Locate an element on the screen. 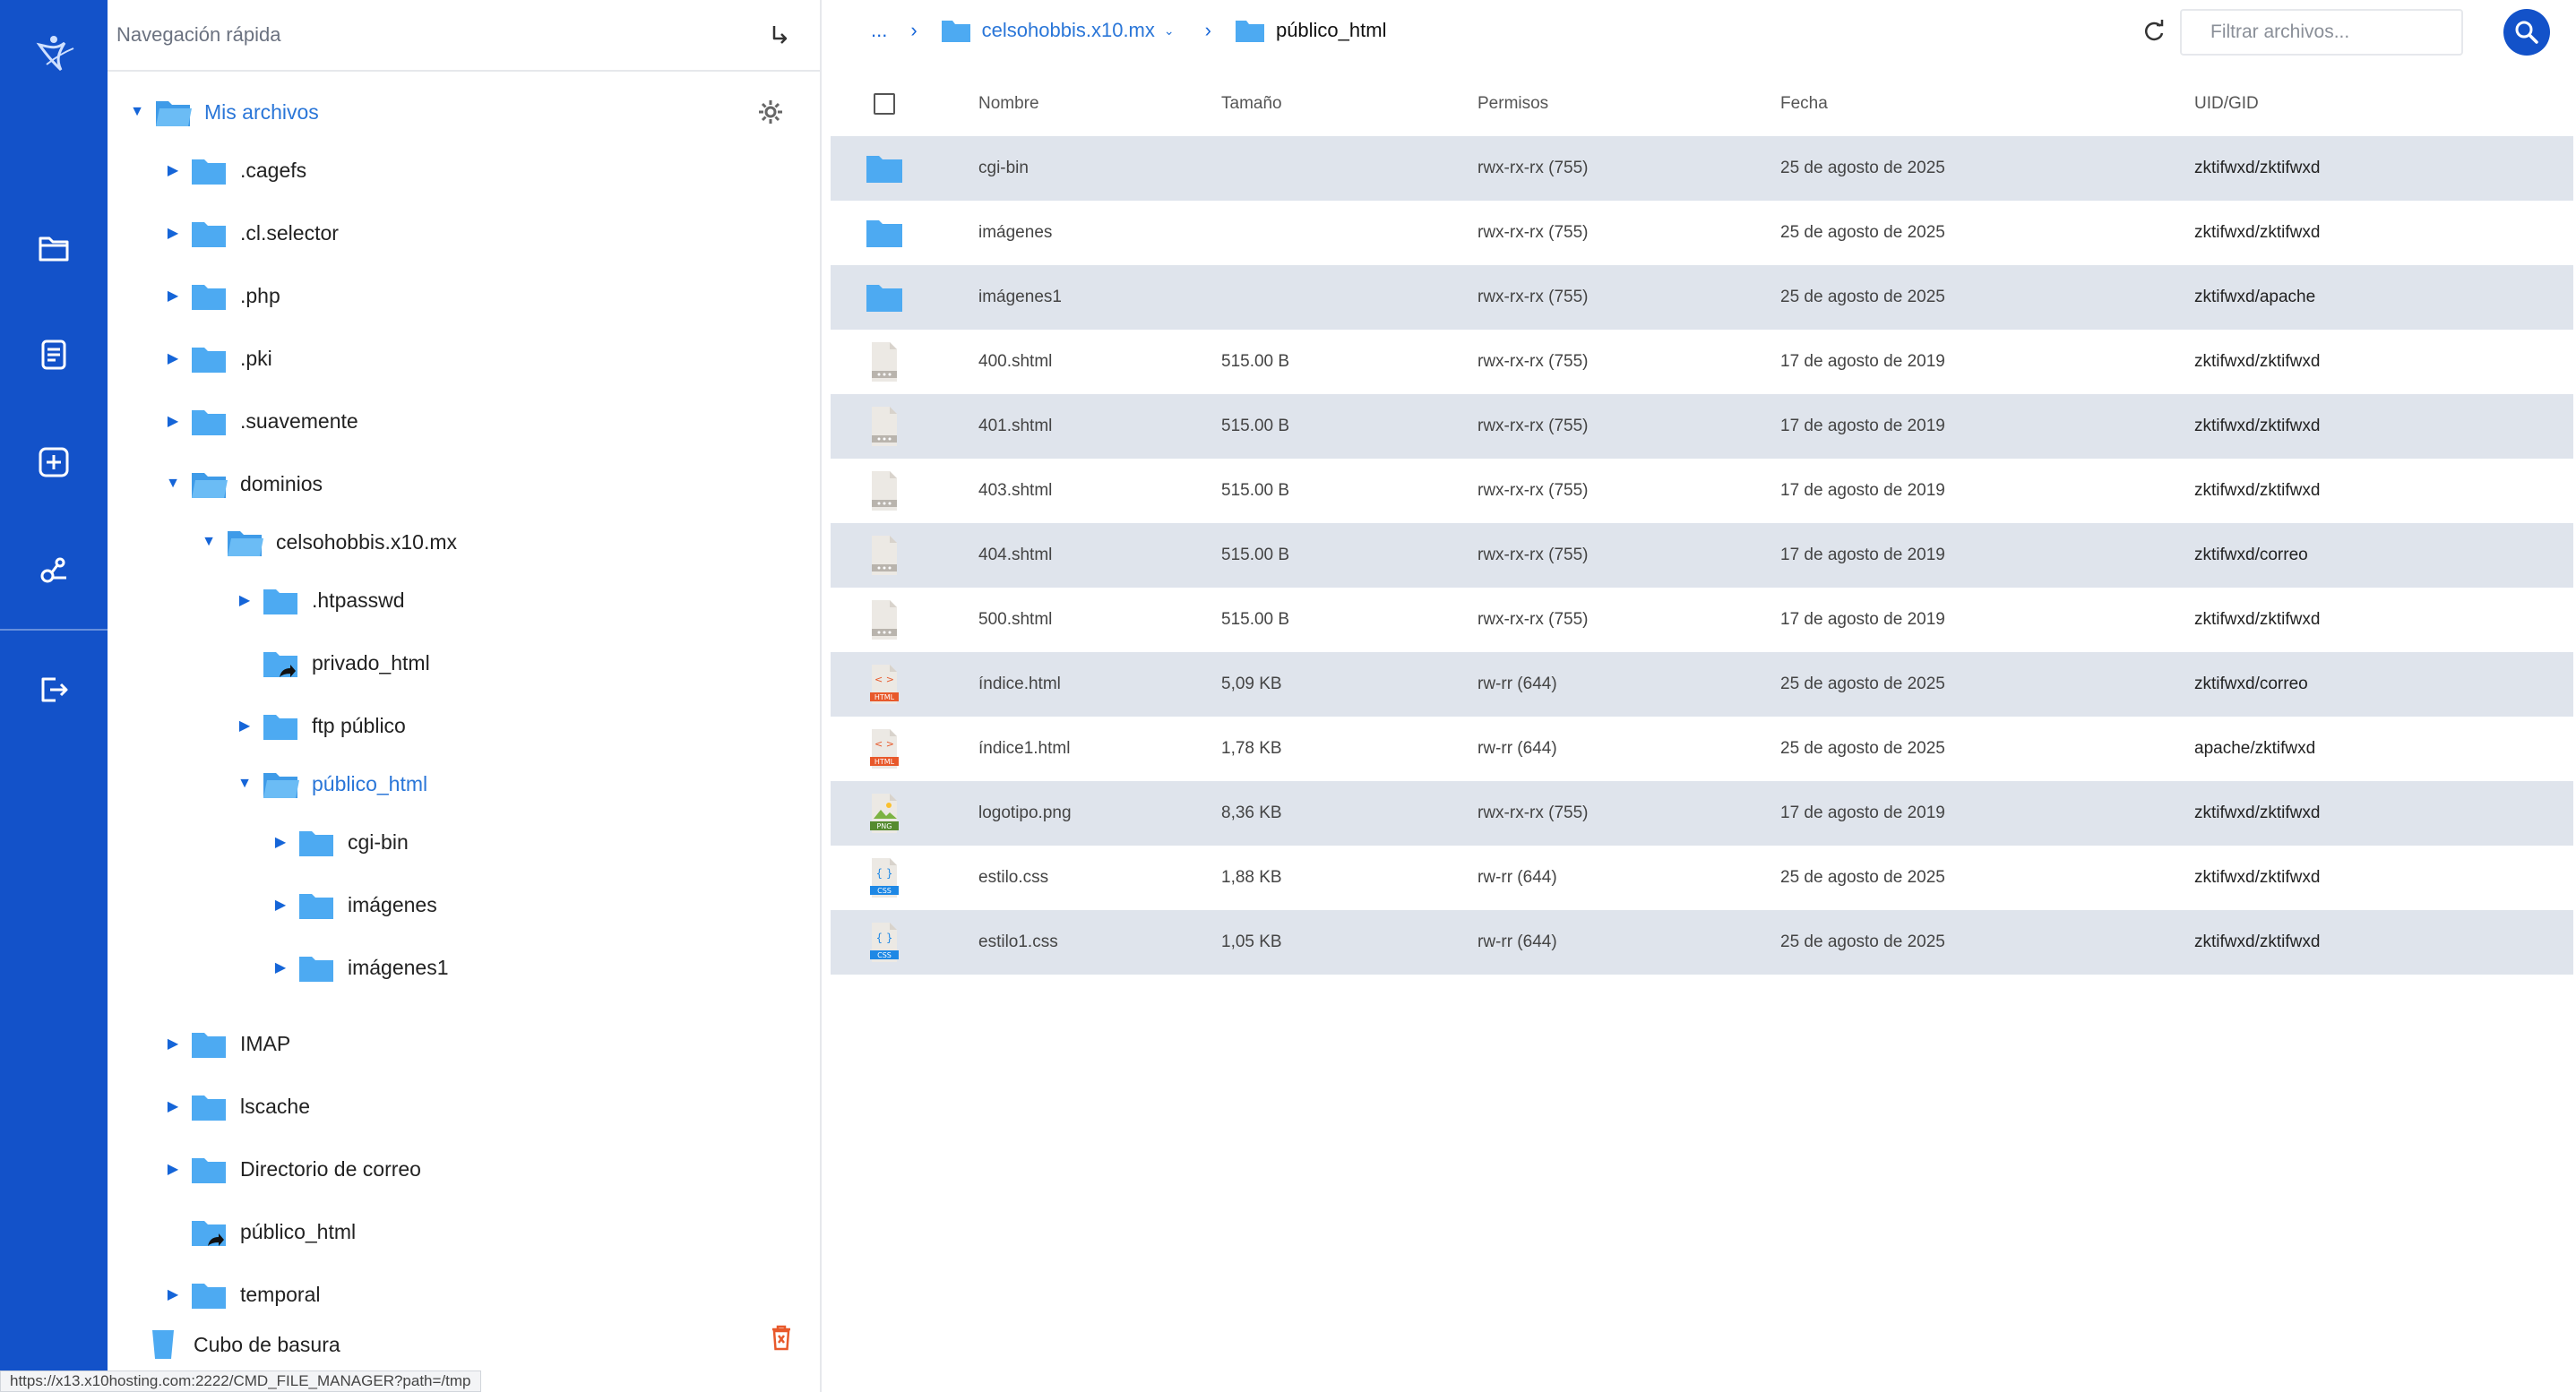 The height and width of the screenshot is (1392, 2576). chevron-down-icon: ⌄ is located at coordinates (1169, 31).